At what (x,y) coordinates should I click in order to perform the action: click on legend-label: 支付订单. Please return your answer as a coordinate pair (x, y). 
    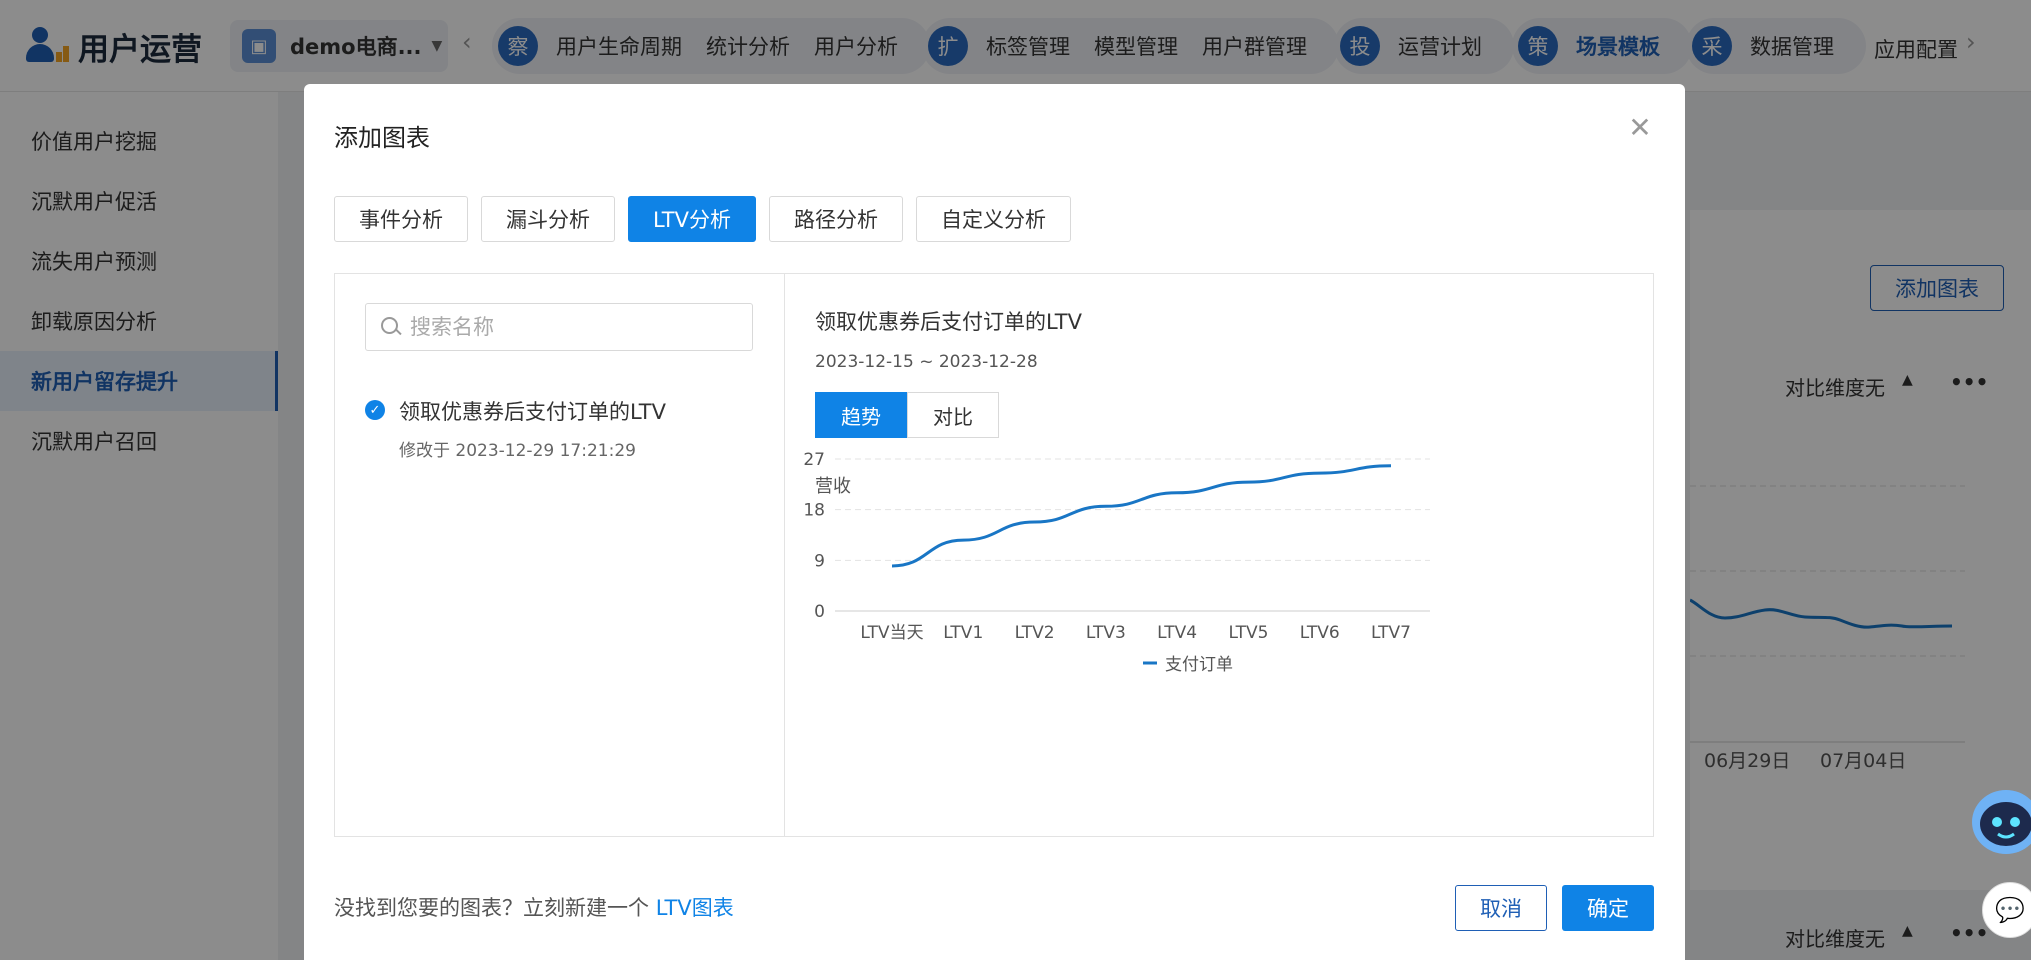
    Looking at the image, I should click on (1199, 665).